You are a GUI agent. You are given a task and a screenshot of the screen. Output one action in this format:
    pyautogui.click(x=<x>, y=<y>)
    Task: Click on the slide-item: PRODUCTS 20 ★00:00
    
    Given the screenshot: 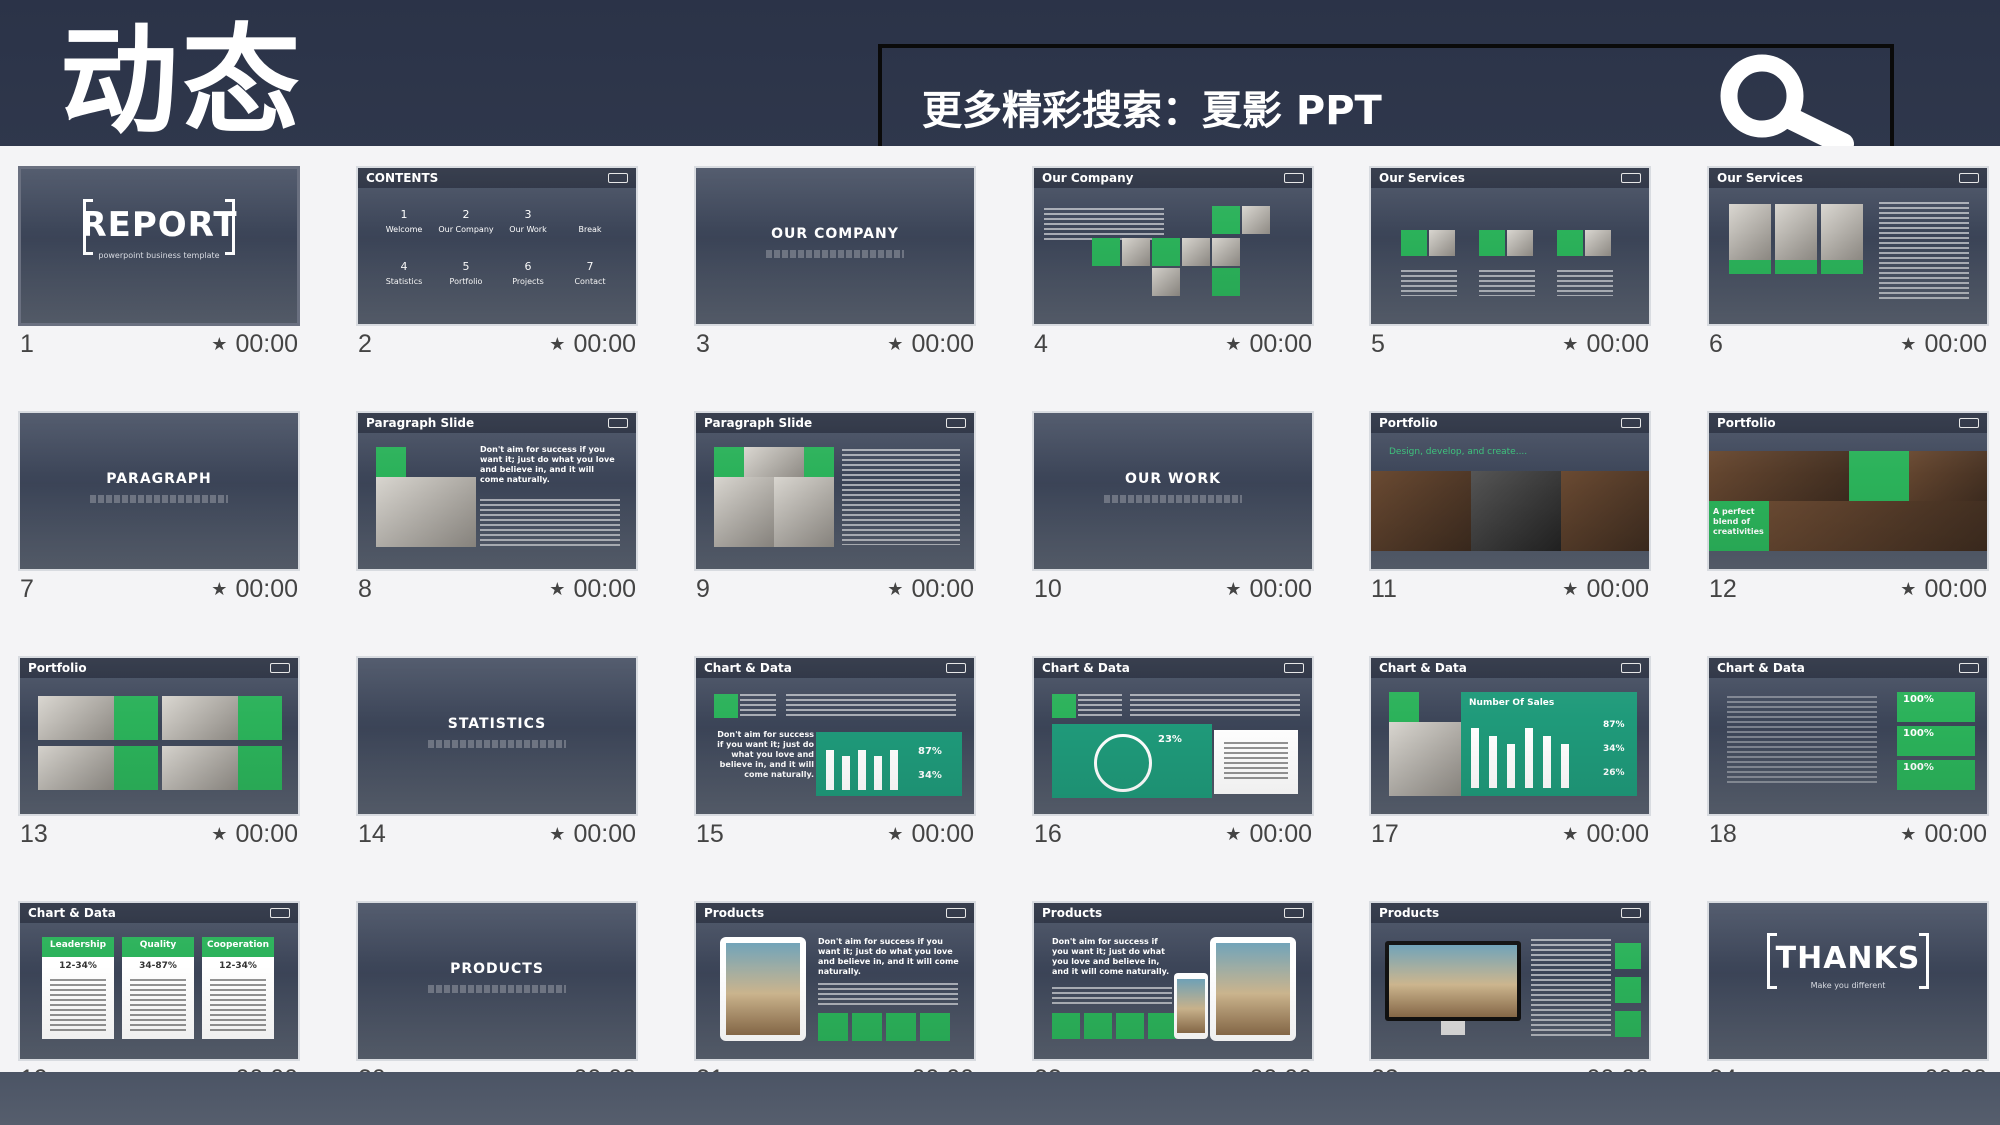 What is the action you would take?
    pyautogui.click(x=497, y=986)
    